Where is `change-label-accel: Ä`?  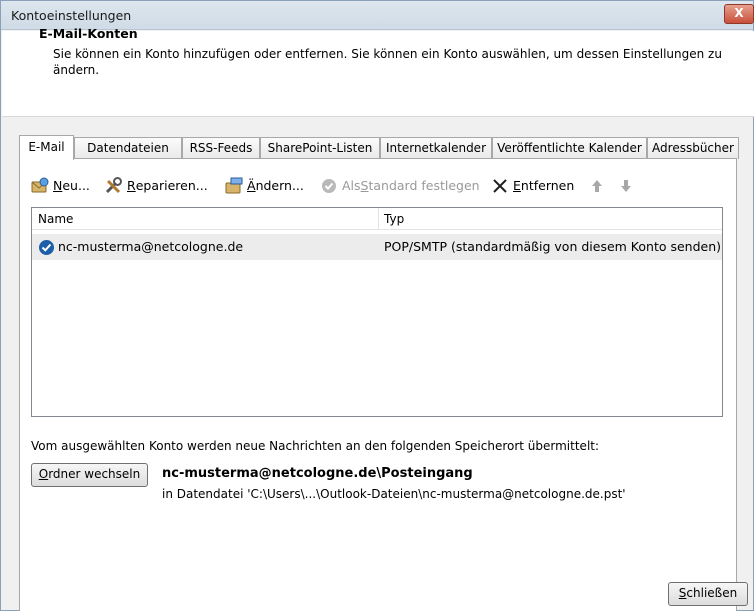 change-label-accel: Ä is located at coordinates (251, 185).